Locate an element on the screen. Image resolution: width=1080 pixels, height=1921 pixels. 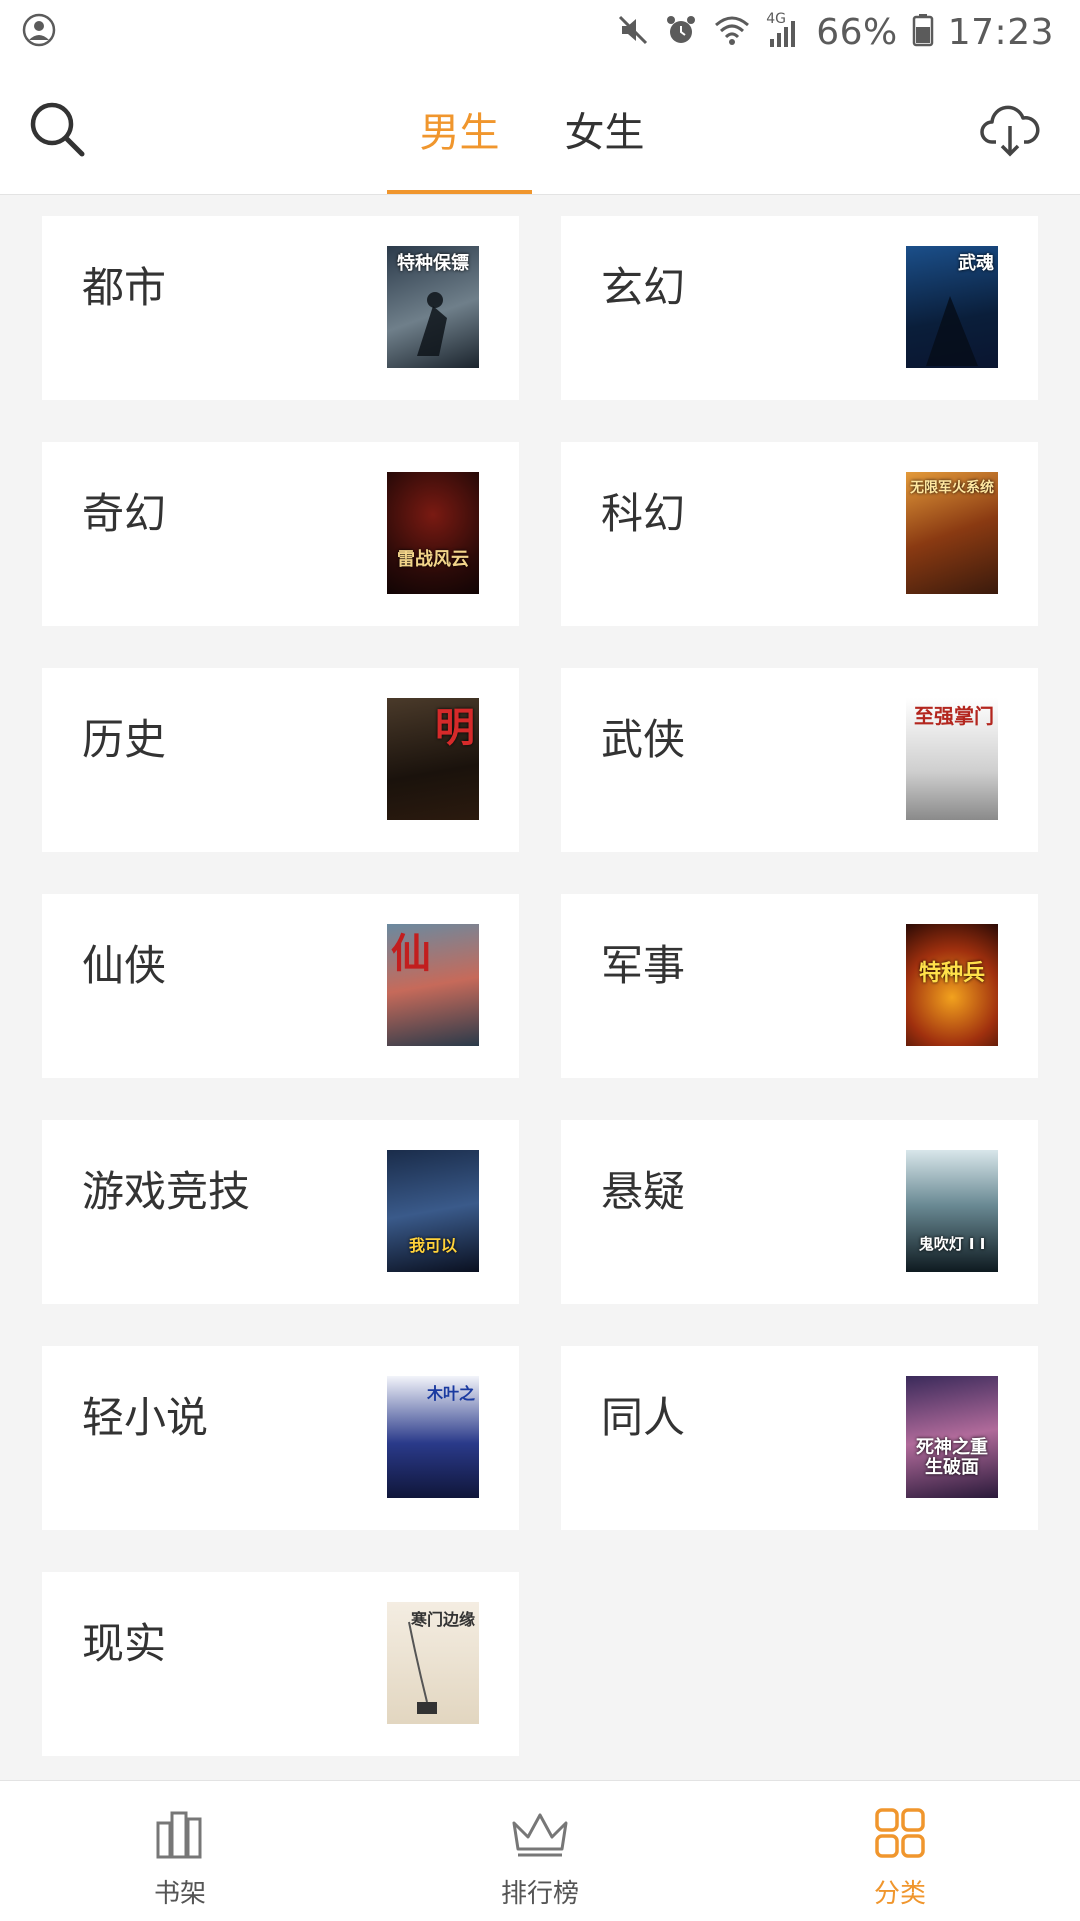
cloud-download-icon is located at coordinates (1010, 135).